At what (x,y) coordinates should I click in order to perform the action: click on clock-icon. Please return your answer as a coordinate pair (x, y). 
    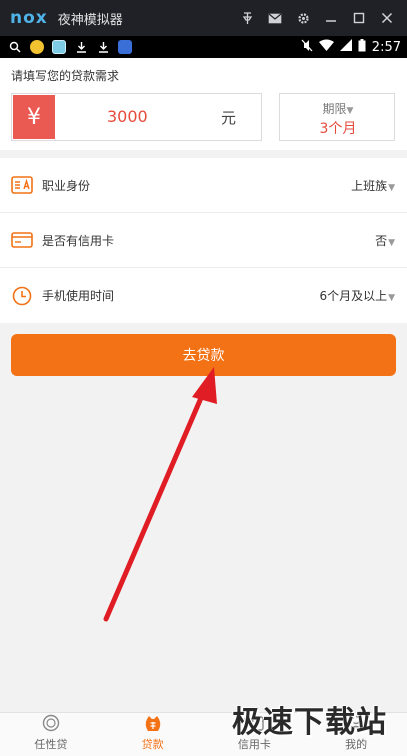
    Looking at the image, I should click on (22, 296).